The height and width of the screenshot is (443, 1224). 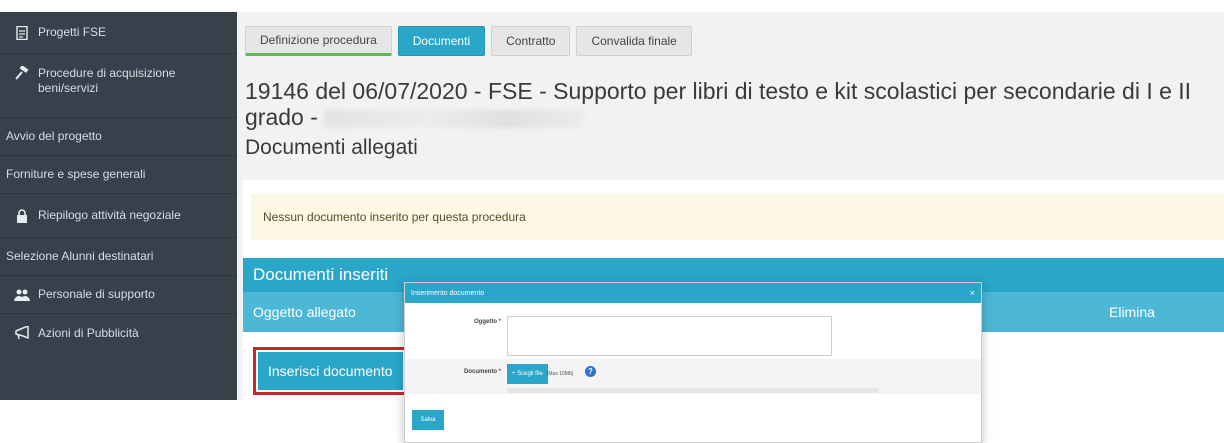 I want to click on tab-convalida-finale: Convalida finale, so click(x=634, y=41).